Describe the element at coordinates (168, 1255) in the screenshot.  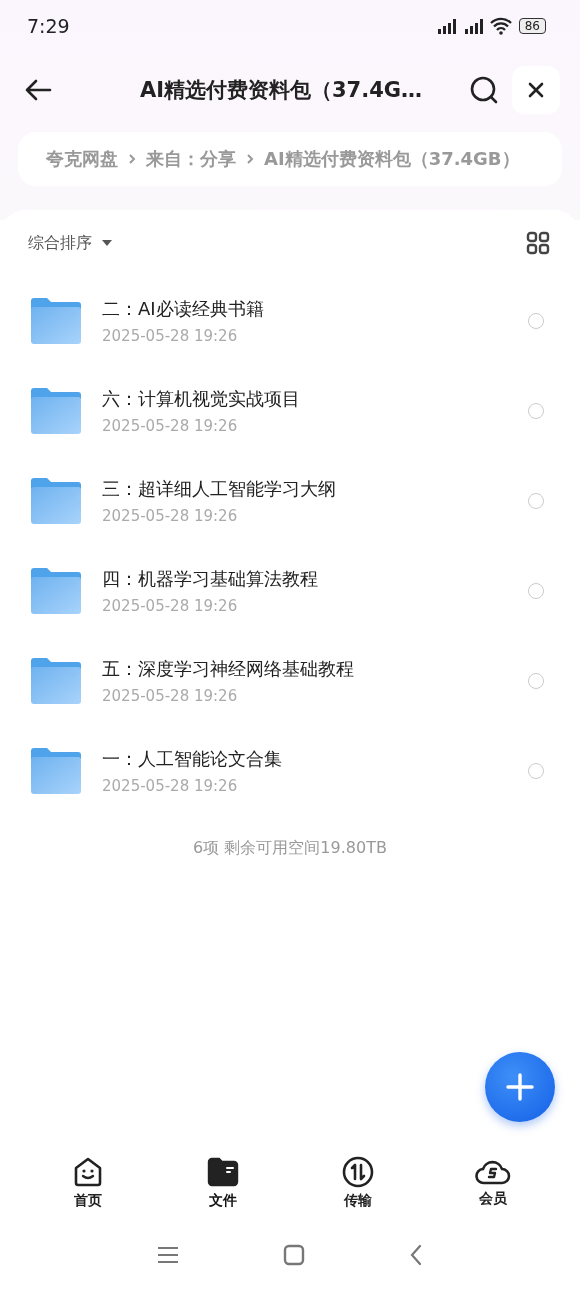
I see `menu-icon` at that location.